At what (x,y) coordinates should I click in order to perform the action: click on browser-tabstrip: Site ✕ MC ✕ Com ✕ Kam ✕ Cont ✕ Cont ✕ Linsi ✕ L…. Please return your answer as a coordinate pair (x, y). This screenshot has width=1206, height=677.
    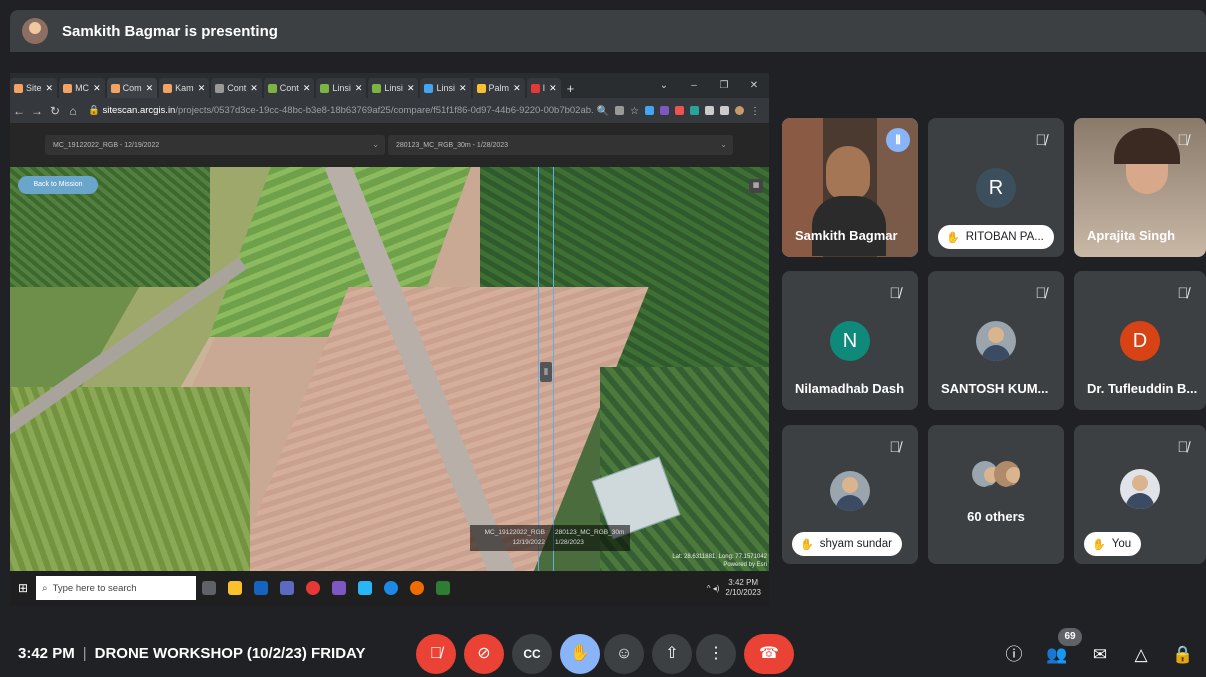
    Looking at the image, I should click on (389, 85).